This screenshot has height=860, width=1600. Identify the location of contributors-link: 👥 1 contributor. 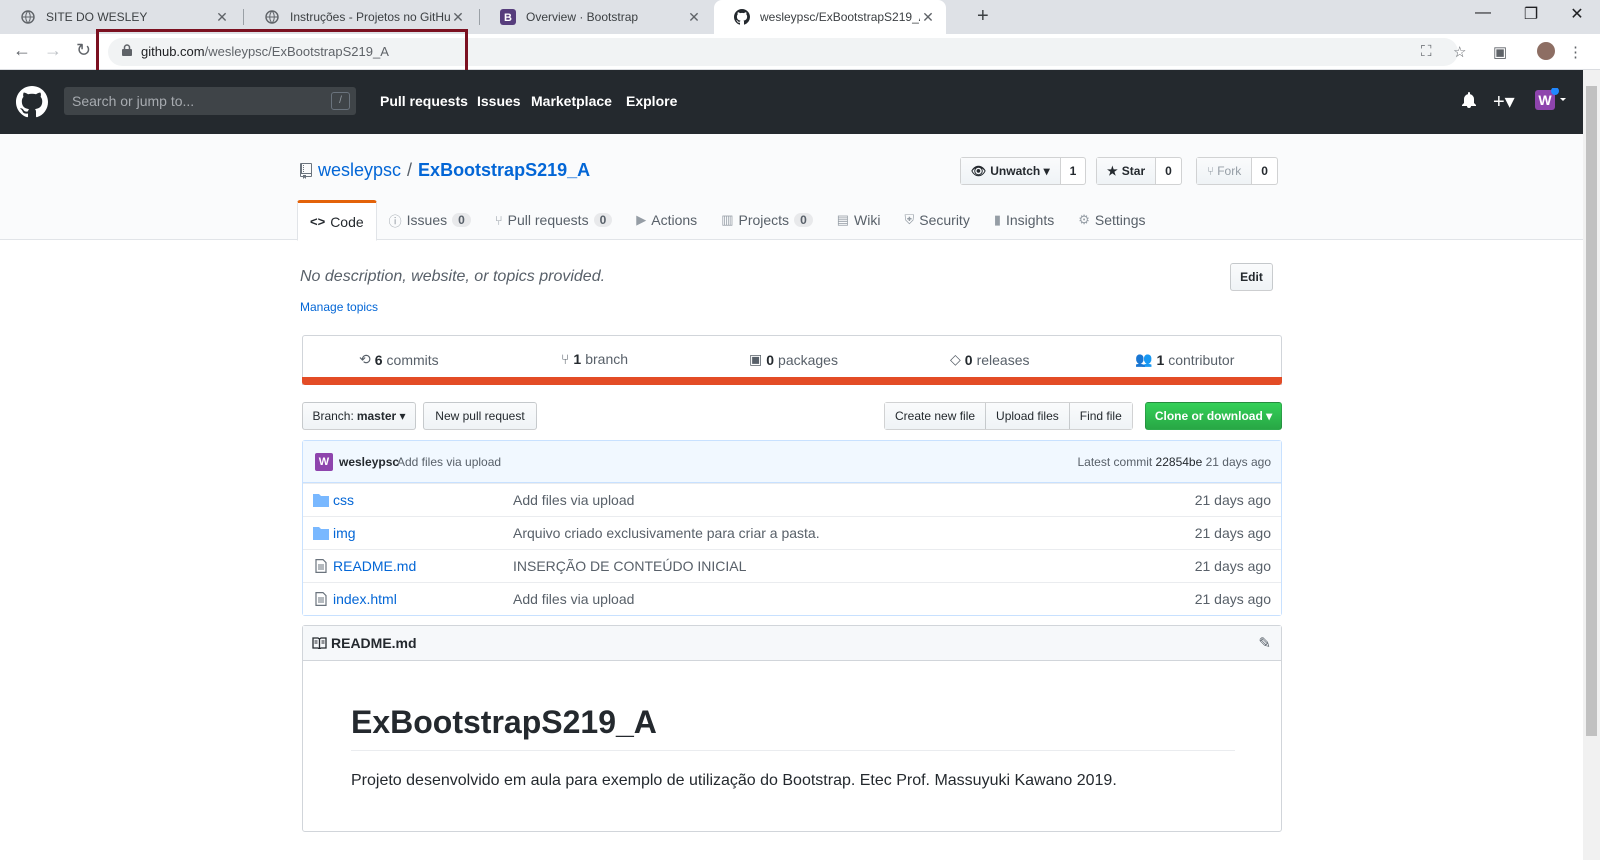
(1184, 359).